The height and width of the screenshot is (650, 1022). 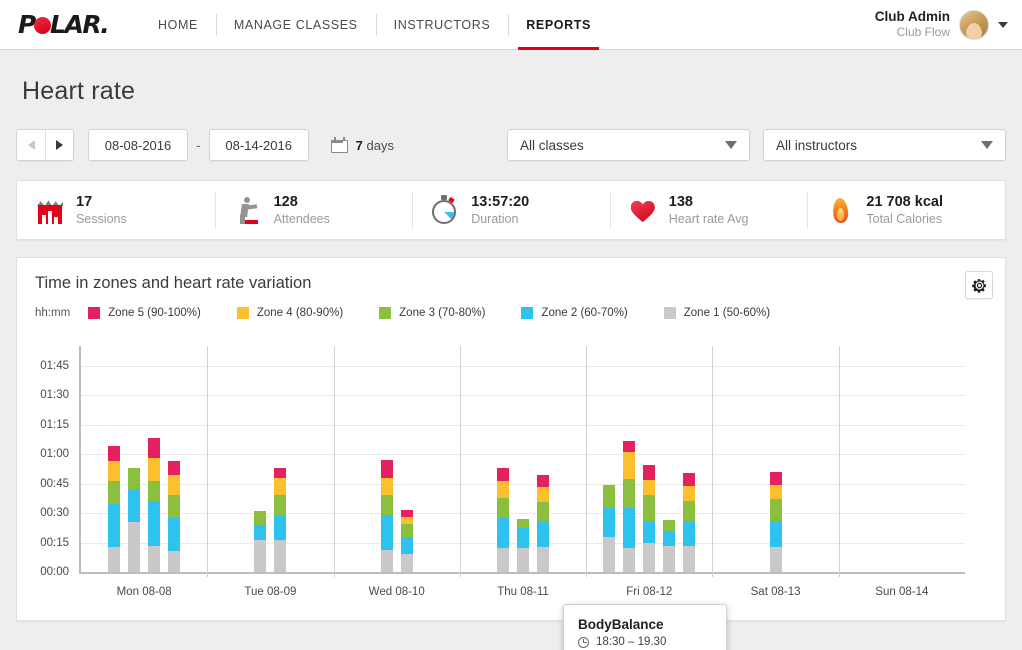 I want to click on tooltip-time: 18:30 – 19.30, so click(x=631, y=642).